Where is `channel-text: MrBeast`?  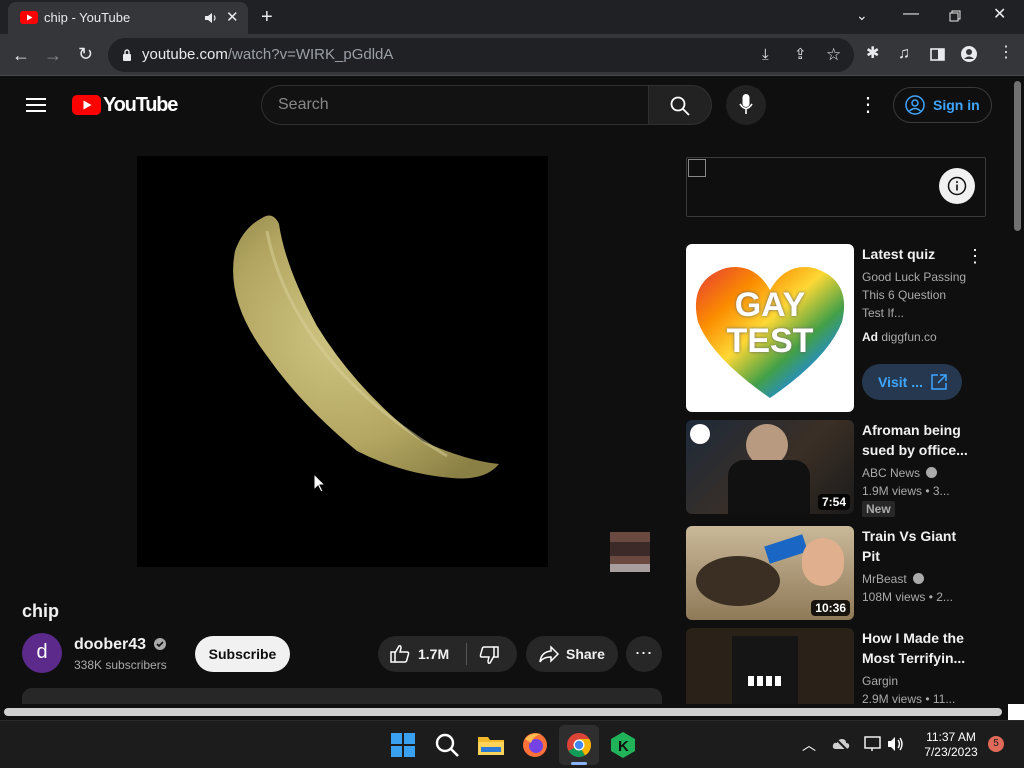 channel-text: MrBeast is located at coordinates (884, 579).